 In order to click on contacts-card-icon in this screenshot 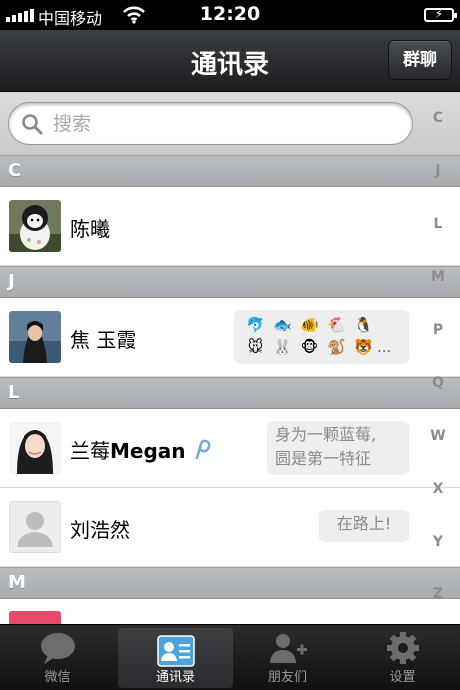, I will do `click(176, 651)`.